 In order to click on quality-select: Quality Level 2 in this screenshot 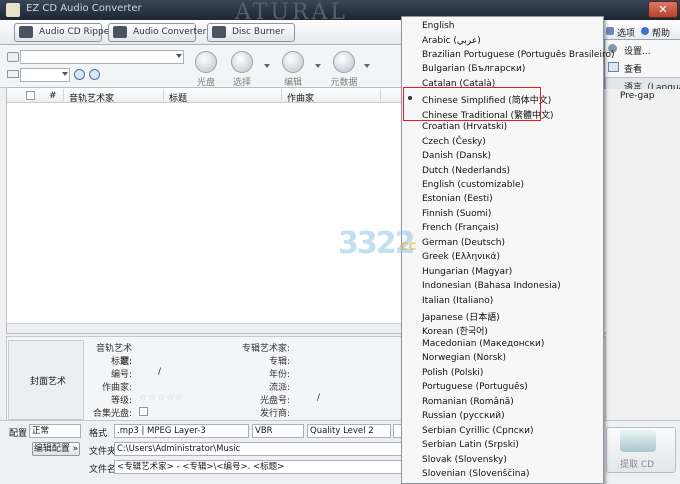, I will do `click(349, 431)`.